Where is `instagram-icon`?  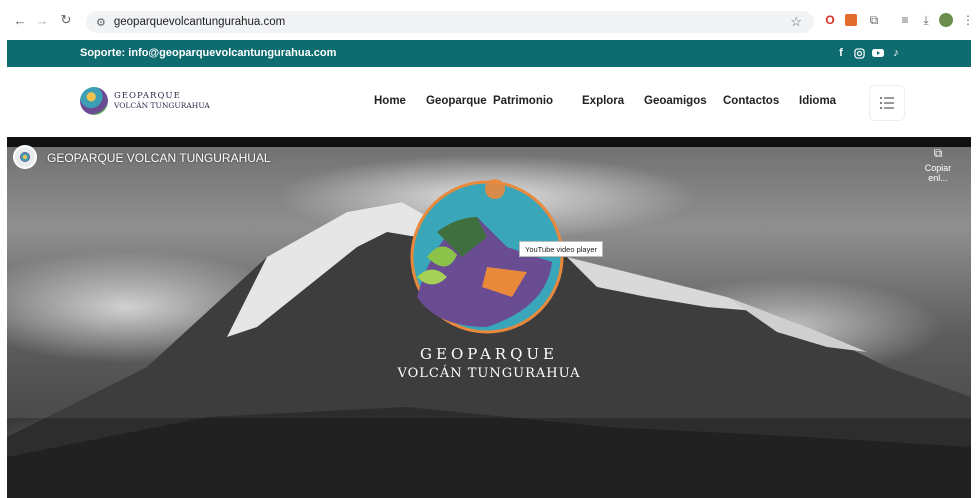 instagram-icon is located at coordinates (859, 53).